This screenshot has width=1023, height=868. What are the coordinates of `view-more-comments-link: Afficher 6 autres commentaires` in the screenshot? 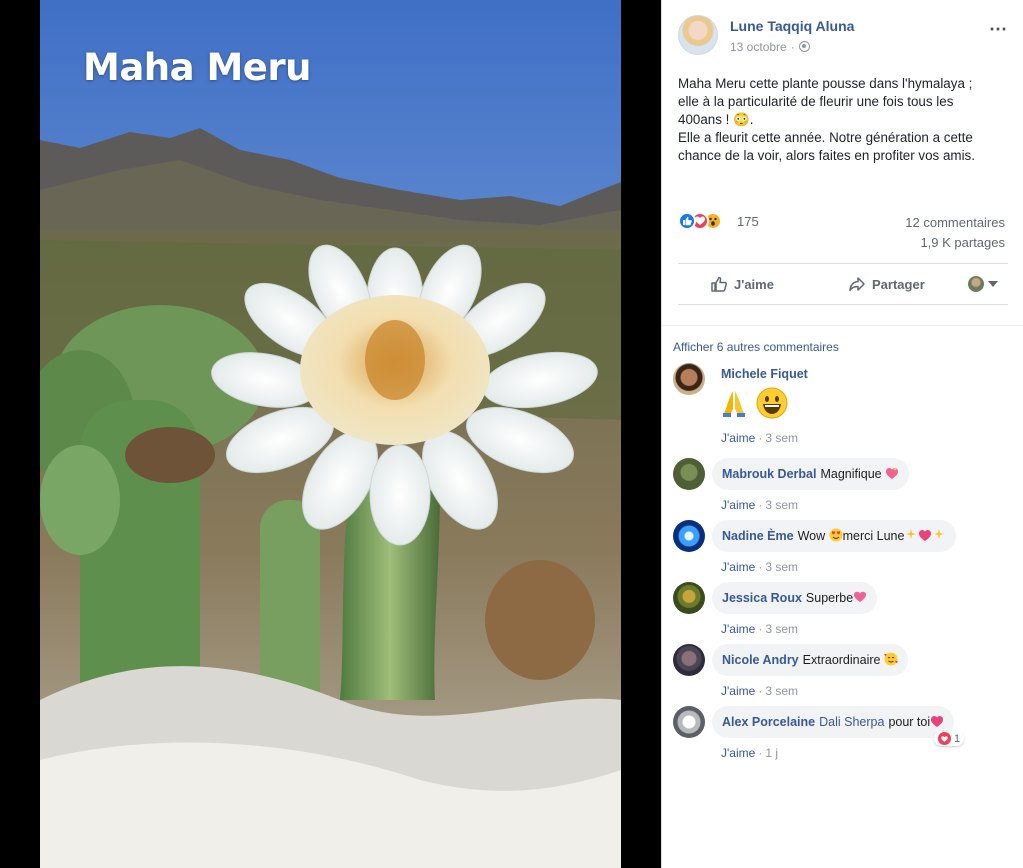 It's located at (756, 347).